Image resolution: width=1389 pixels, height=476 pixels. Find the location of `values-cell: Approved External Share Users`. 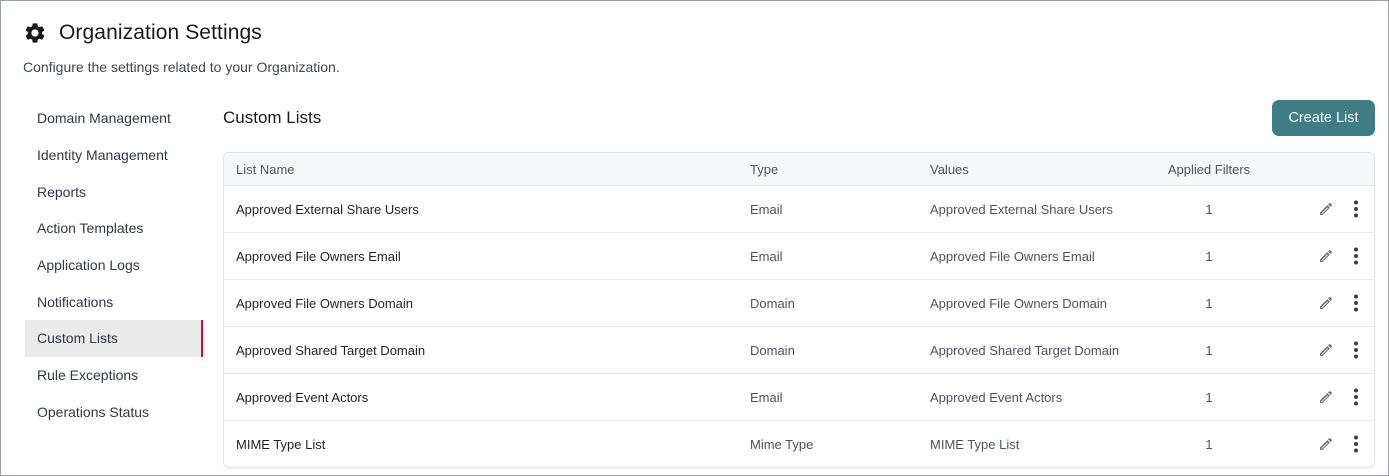

values-cell: Approved External Share Users is located at coordinates (1021, 209).